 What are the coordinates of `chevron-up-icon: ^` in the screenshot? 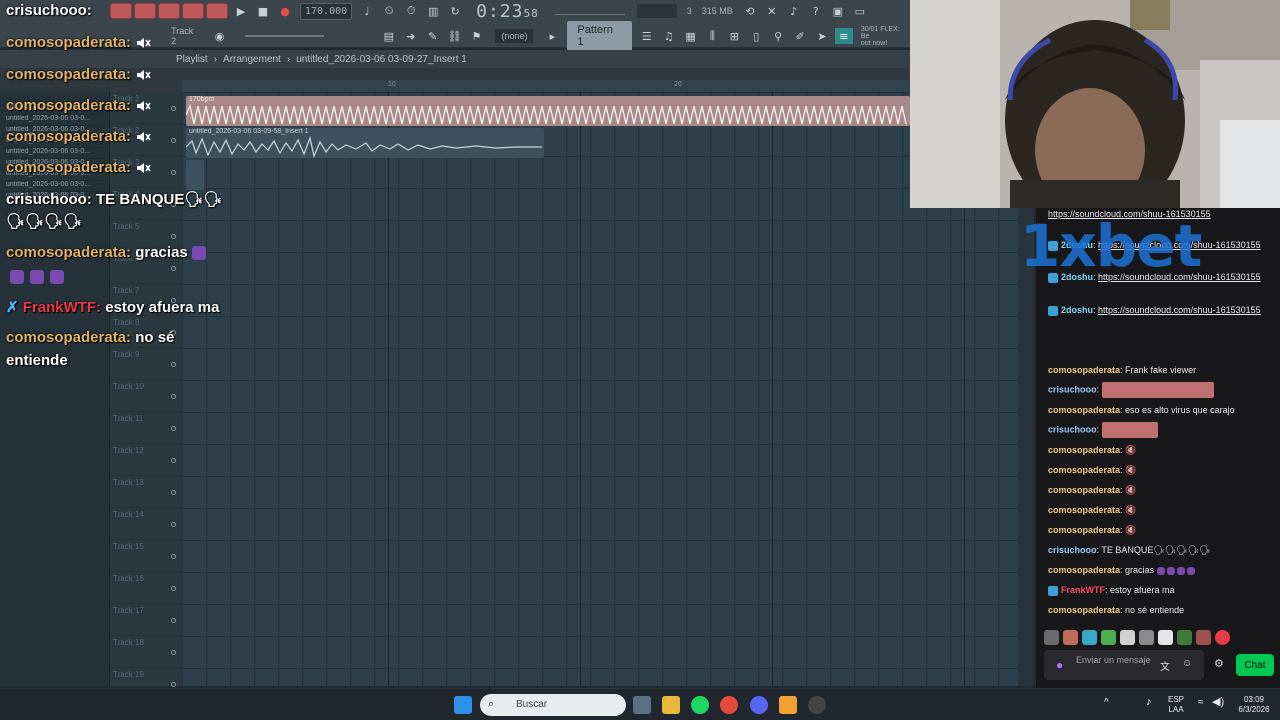 It's located at (1106, 703).